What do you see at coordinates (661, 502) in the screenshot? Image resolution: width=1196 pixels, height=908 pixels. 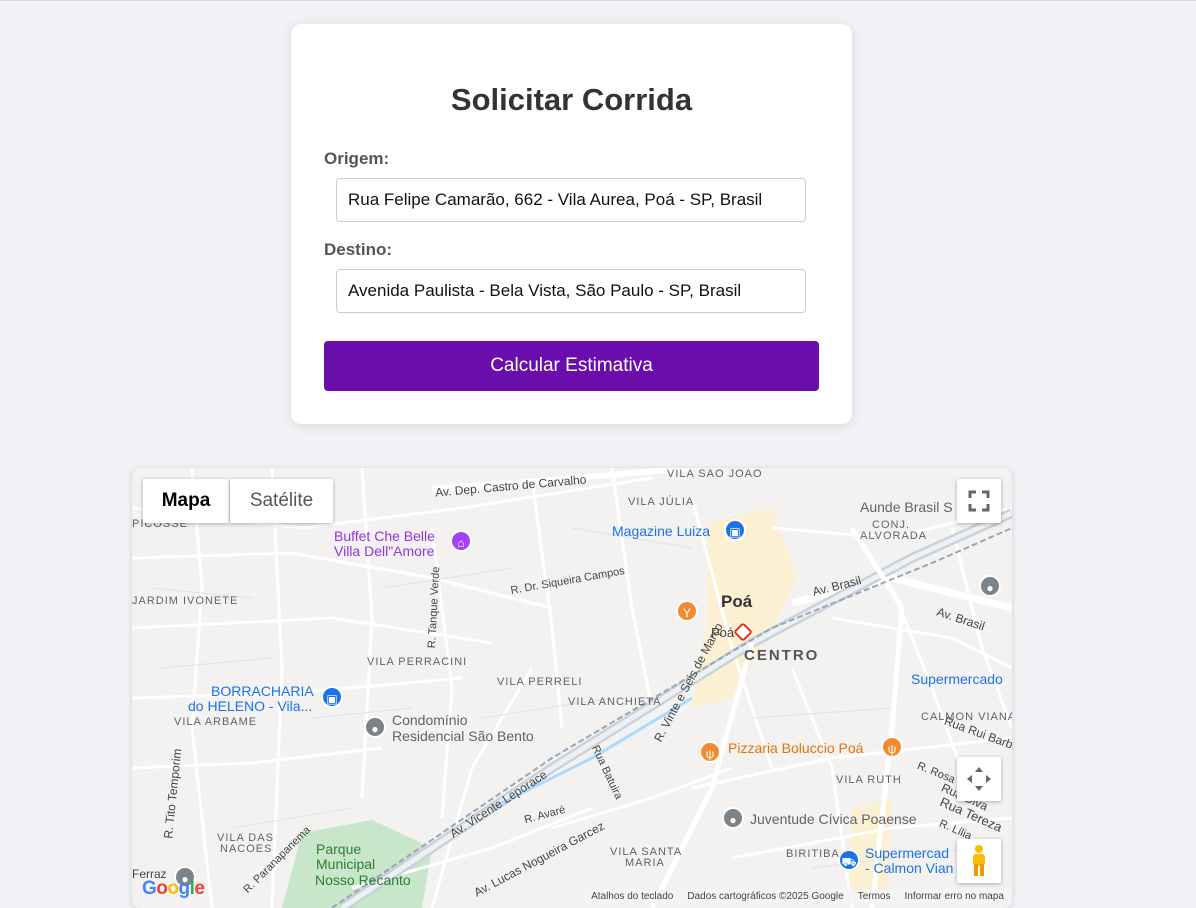 I see `area-vila-julia: VILA JÚLIA` at bounding box center [661, 502].